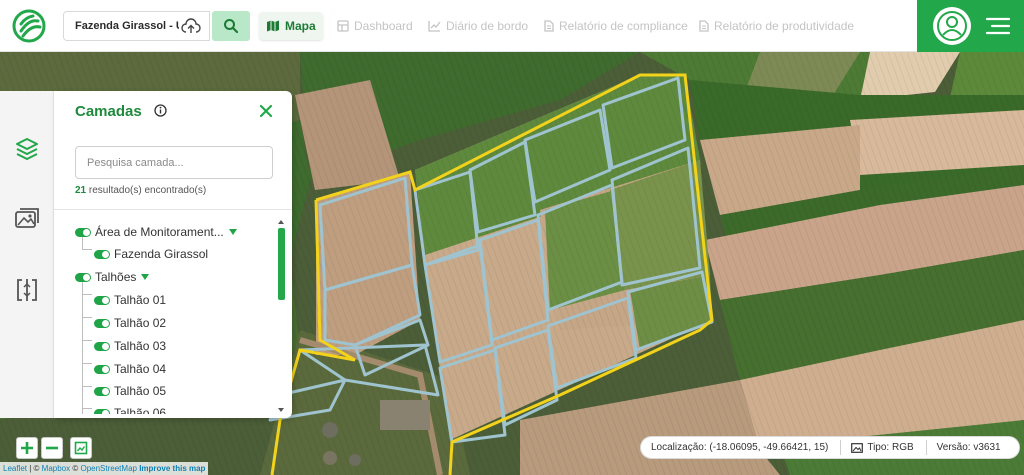 The image size is (1024, 475). Describe the element at coordinates (27, 219) in the screenshot. I see `images-icon` at that location.